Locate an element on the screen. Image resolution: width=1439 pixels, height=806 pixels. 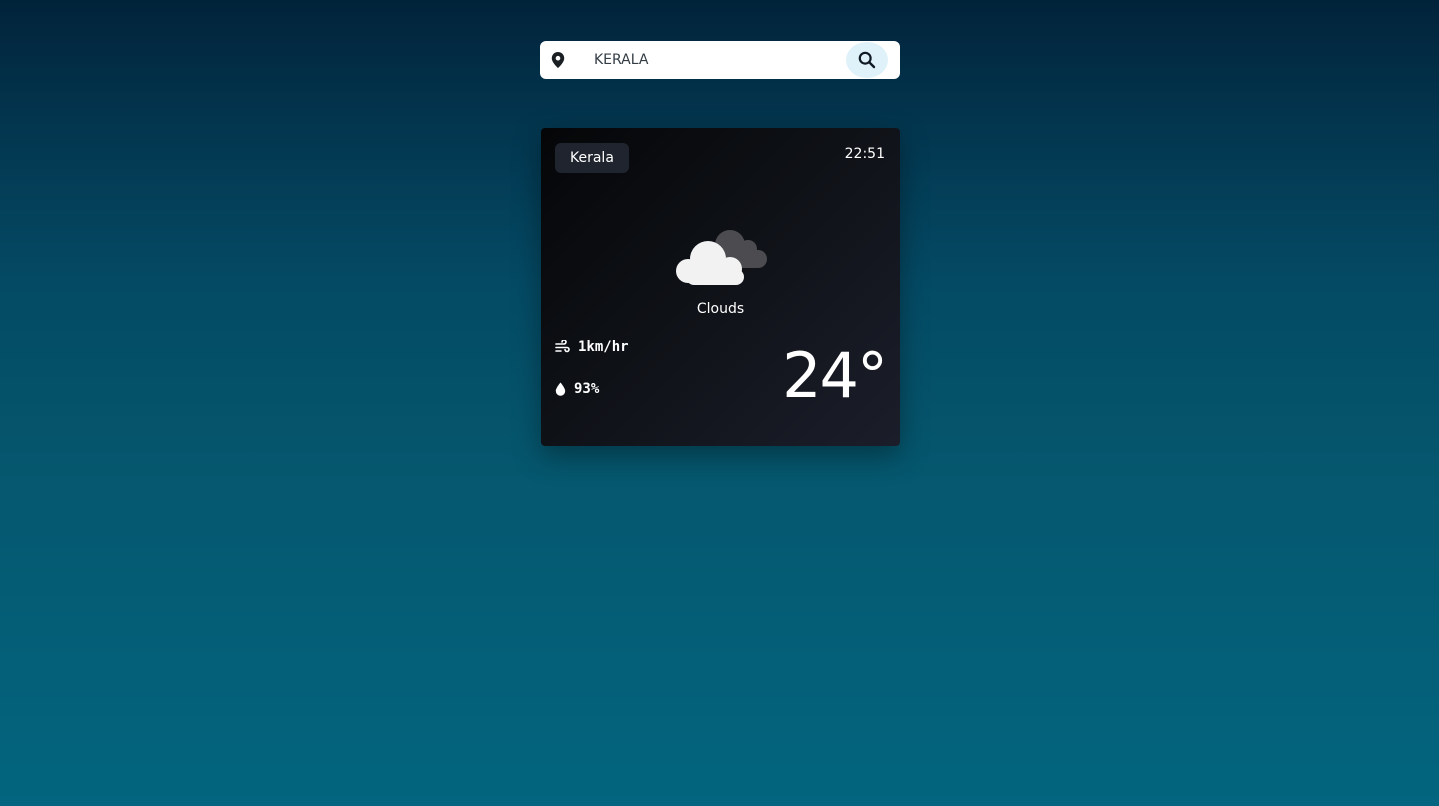
weather-condition: Clouds is located at coordinates (720, 309).